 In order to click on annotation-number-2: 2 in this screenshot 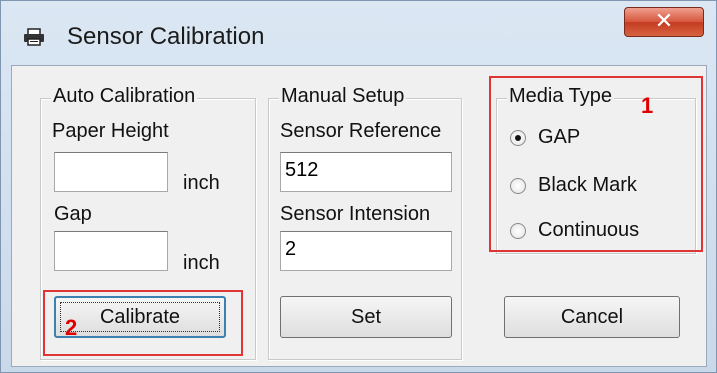, I will do `click(71, 327)`.